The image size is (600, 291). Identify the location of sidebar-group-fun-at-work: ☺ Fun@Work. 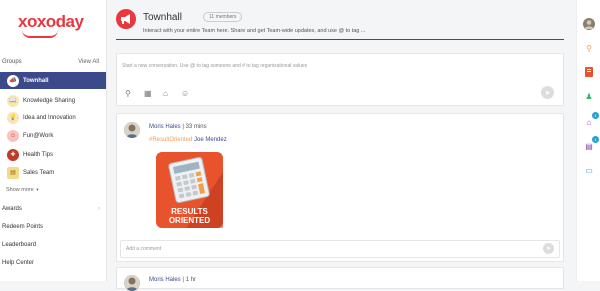
(53, 135).